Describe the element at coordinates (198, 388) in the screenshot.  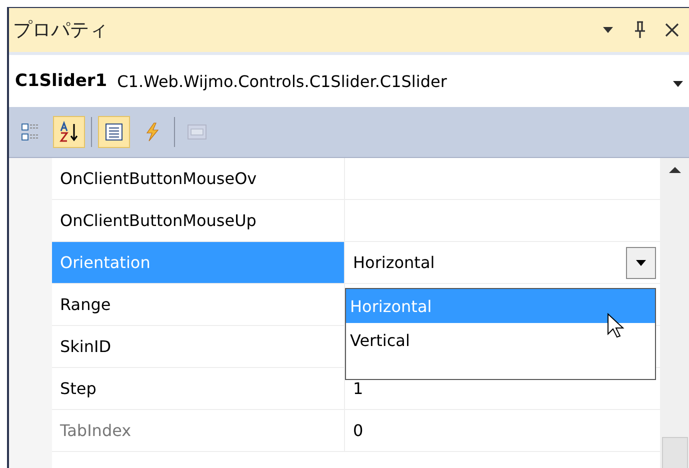
I see `property-name: Step` at that location.